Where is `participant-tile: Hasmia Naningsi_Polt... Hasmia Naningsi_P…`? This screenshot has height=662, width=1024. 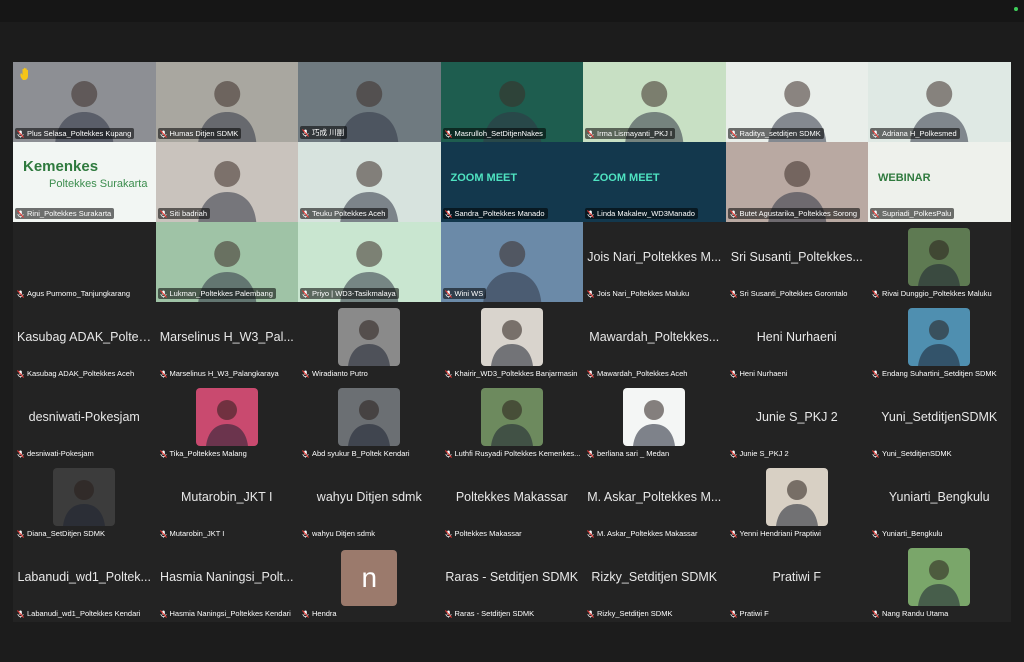 participant-tile: Hasmia Naningsi_Polt... Hasmia Naningsi_P… is located at coordinates (226, 582).